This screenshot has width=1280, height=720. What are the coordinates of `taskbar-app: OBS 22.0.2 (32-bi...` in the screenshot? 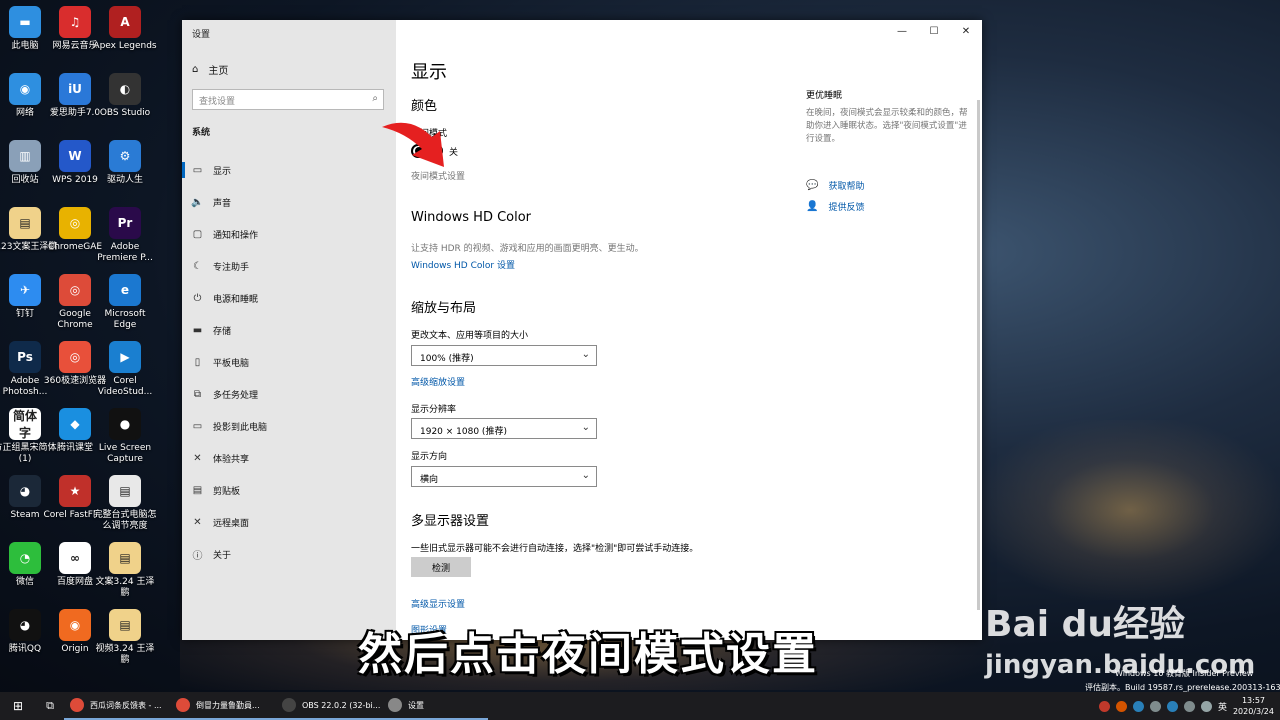 It's located at (329, 706).